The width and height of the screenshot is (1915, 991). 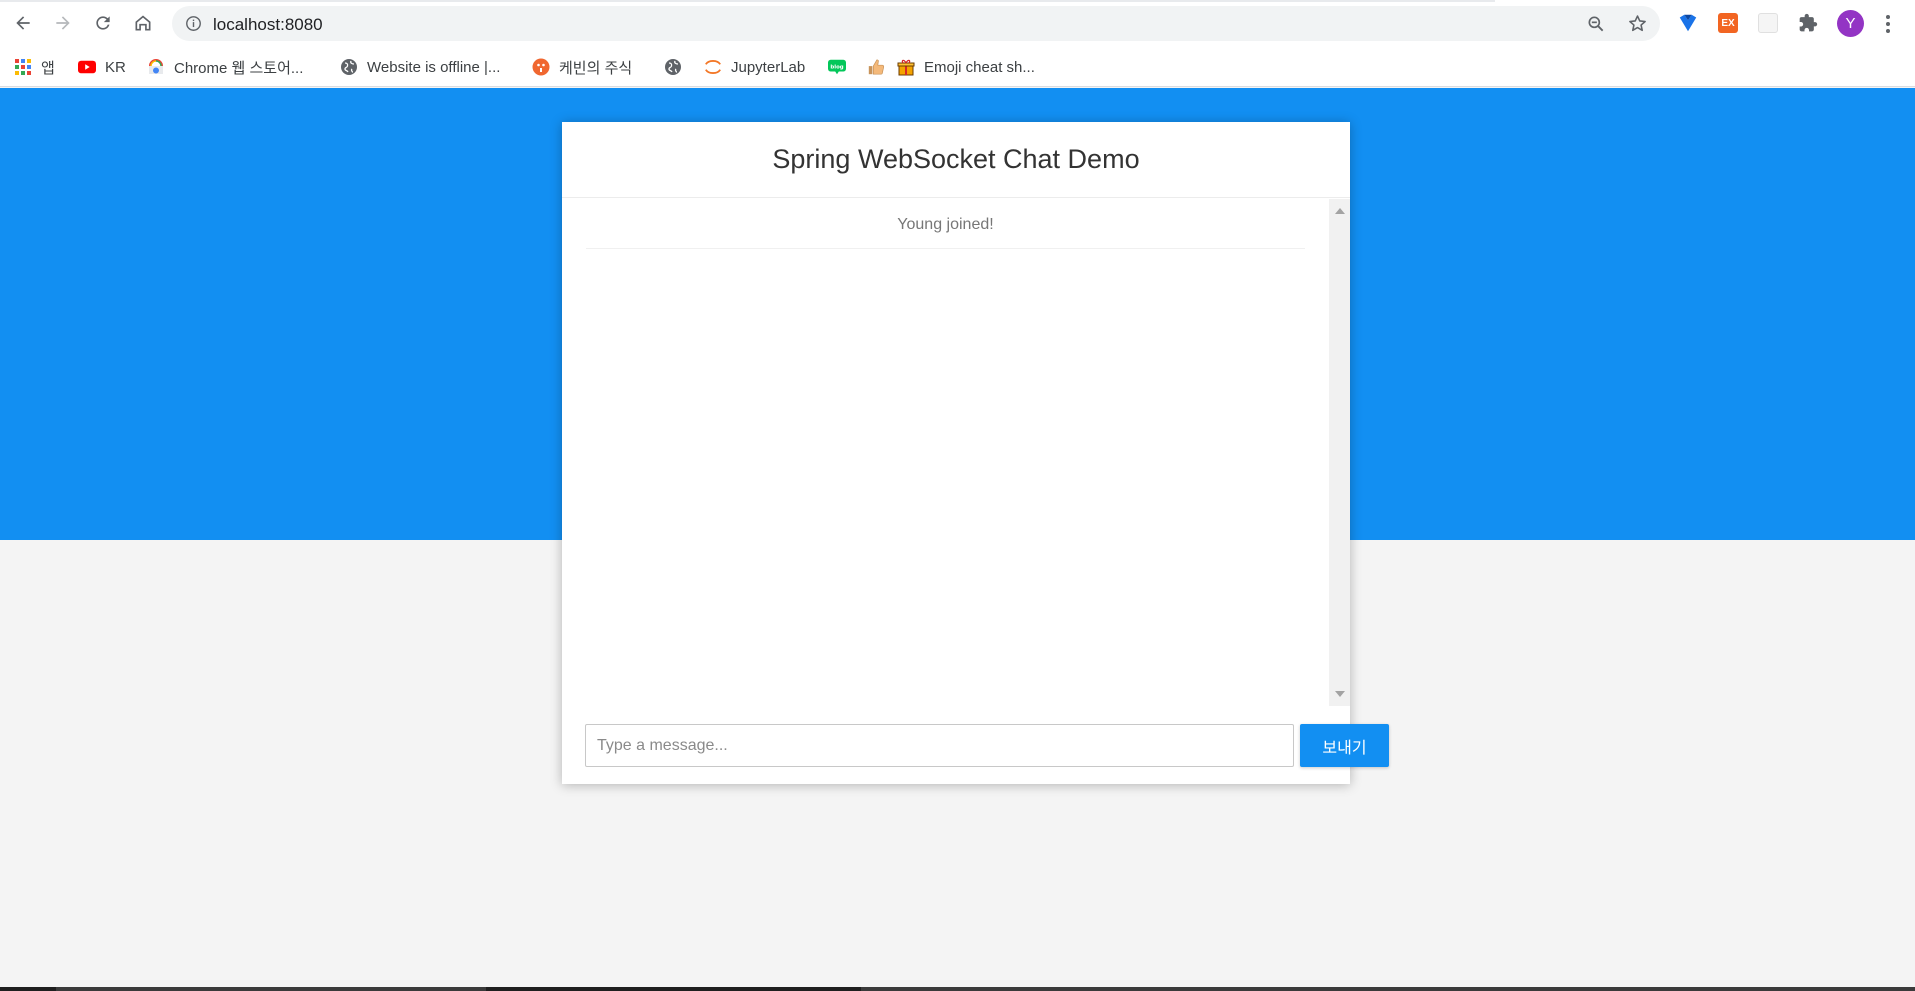 I want to click on taskbar-edge, so click(x=957, y=989).